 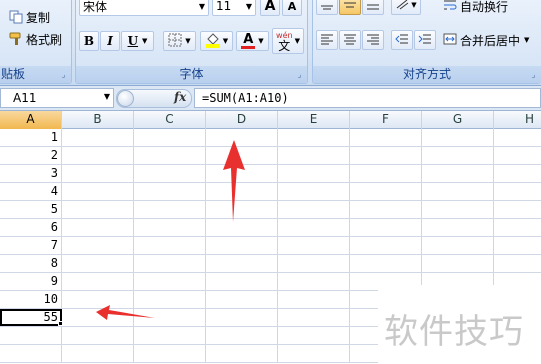 I want to click on cell-g8, so click(x=458, y=263).